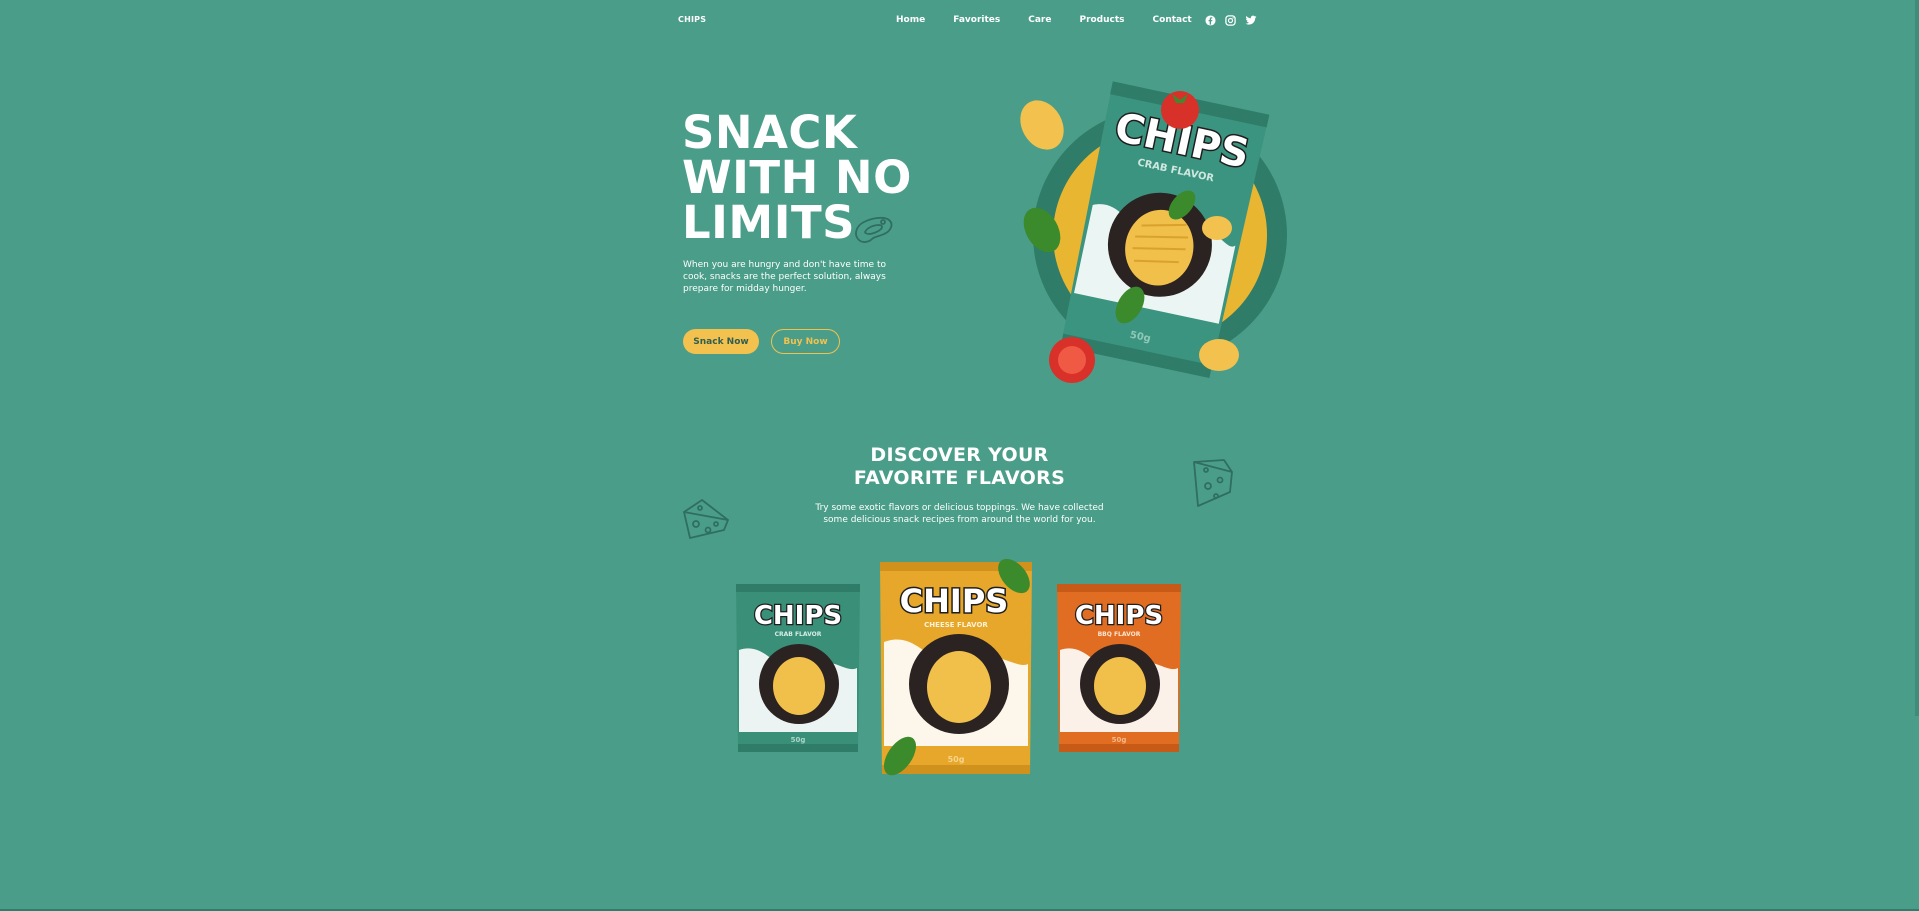  What do you see at coordinates (874, 229) in the screenshot?
I see `steak-icon` at bounding box center [874, 229].